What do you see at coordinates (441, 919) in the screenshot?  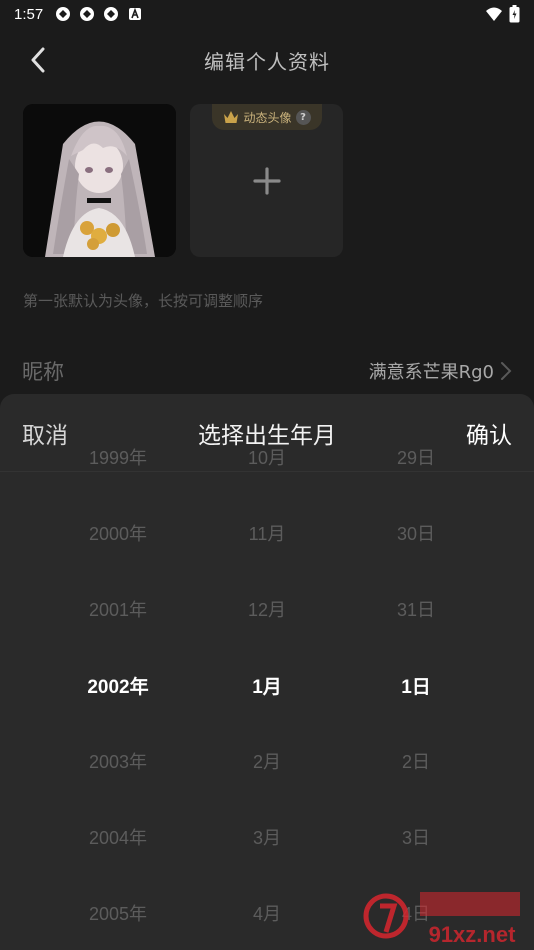 I see `watermark-logo: 91xz.net` at bounding box center [441, 919].